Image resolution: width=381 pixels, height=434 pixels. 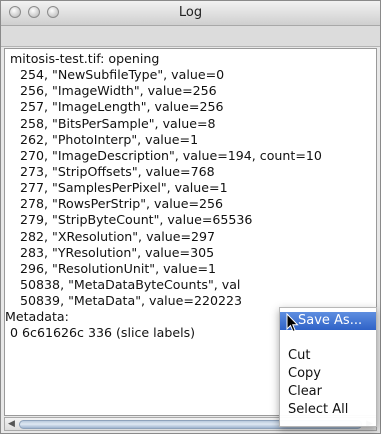 What do you see at coordinates (124, 188) in the screenshot?
I see `log-line: 277, "SamplesPerPixel", value=1` at bounding box center [124, 188].